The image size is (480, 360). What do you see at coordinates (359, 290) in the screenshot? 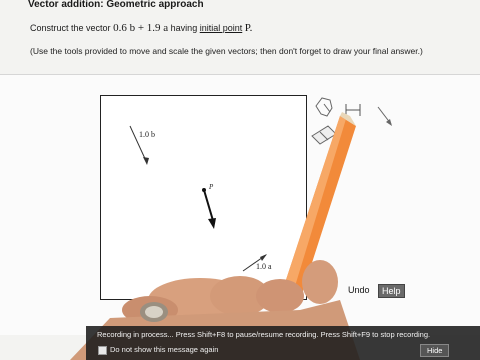
I see `undo-button: Undo` at bounding box center [359, 290].